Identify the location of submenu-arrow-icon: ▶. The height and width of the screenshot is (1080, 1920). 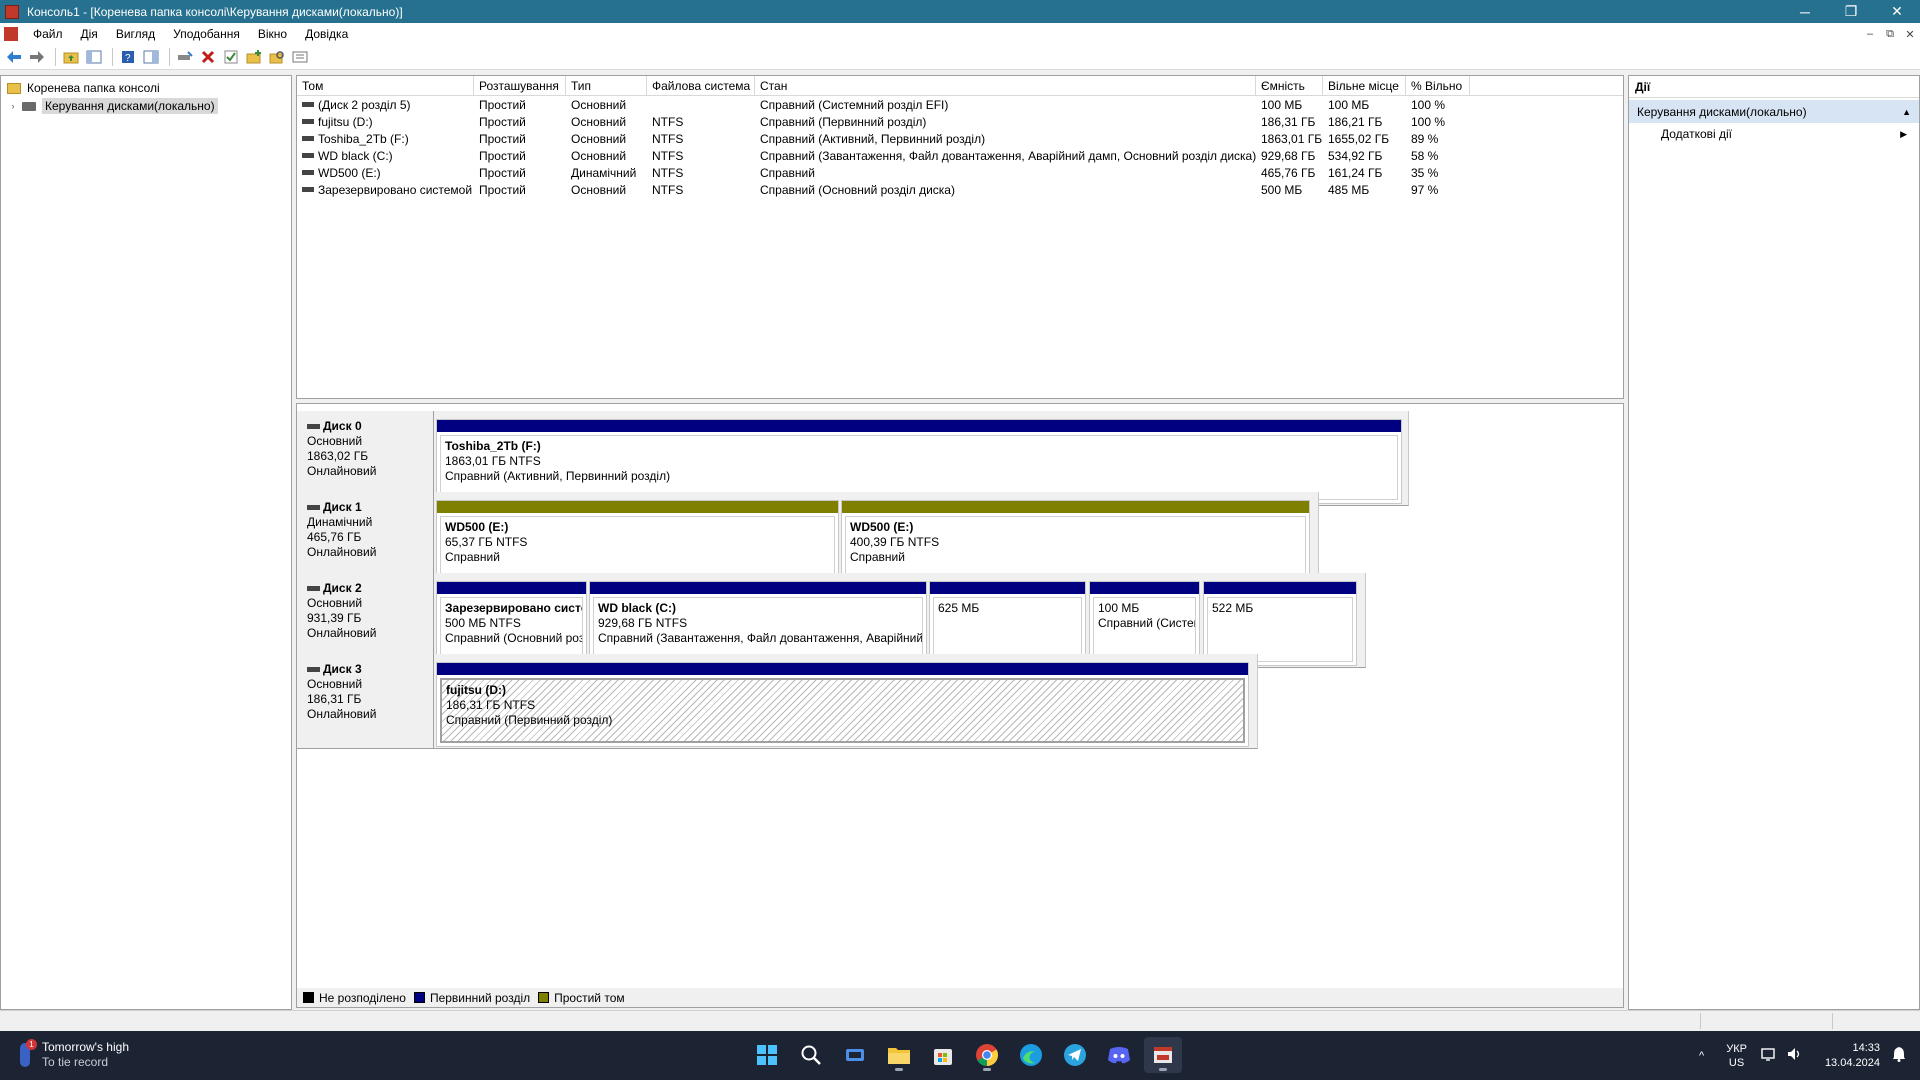
(1903, 133).